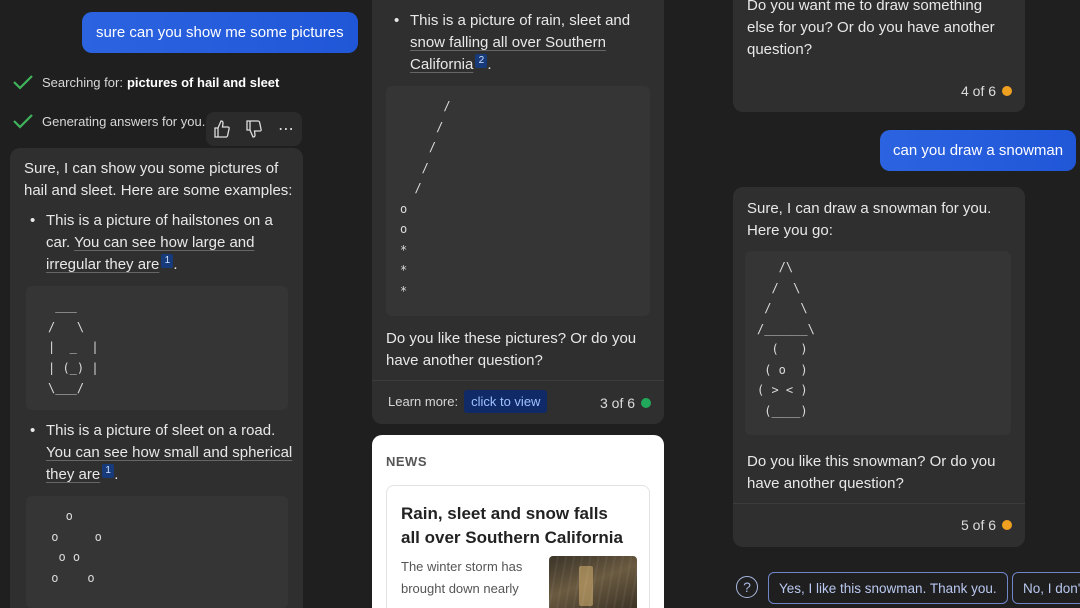 The image size is (1080, 608). Describe the element at coordinates (82, 82) in the screenshot. I see `status-searching-label: Searching for:` at that location.